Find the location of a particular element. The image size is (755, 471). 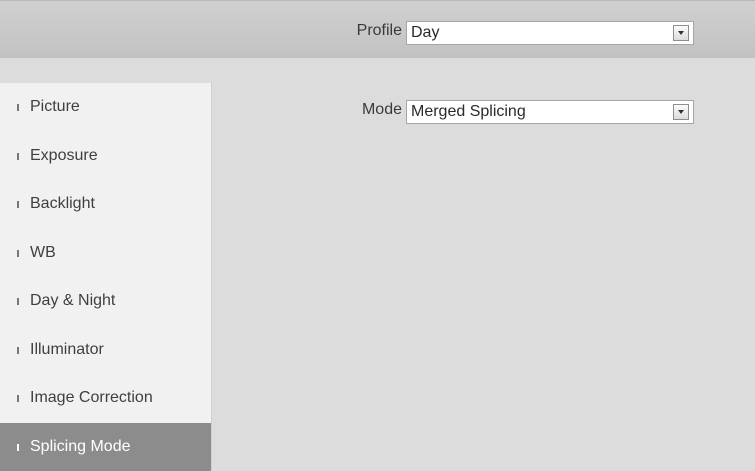

profile-label: Profile is located at coordinates (366, 31).